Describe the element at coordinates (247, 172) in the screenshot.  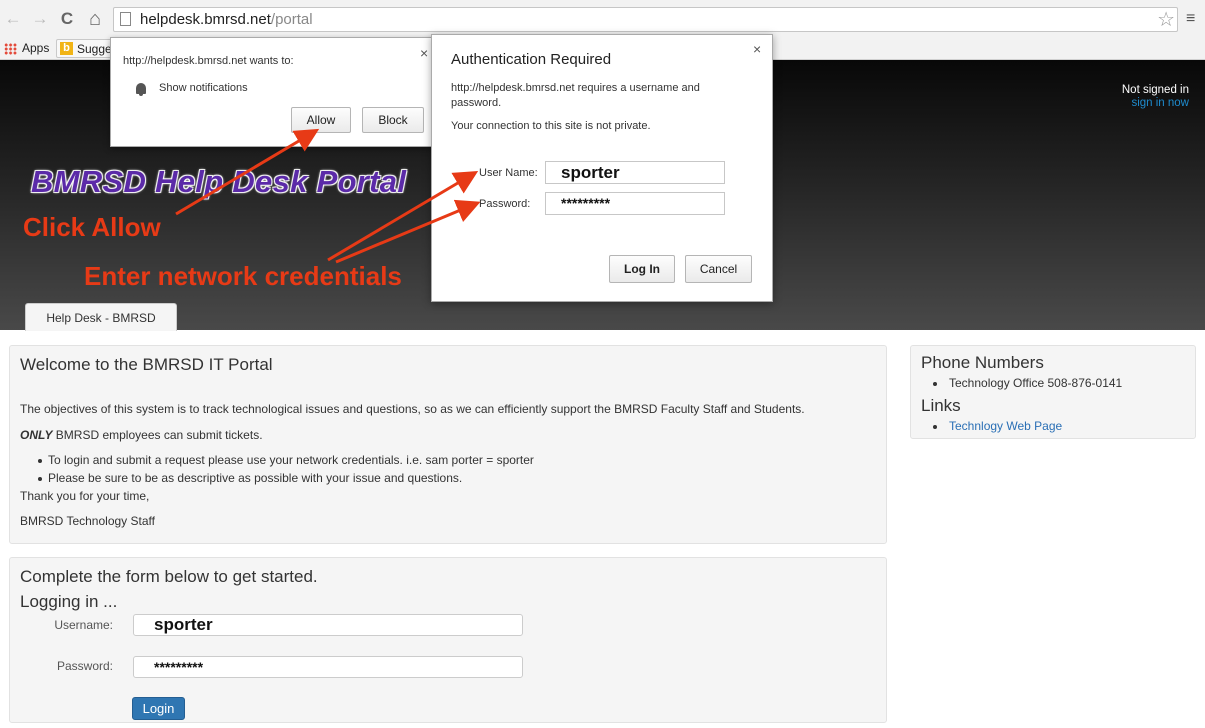
I see `arrow-to-allow` at that location.